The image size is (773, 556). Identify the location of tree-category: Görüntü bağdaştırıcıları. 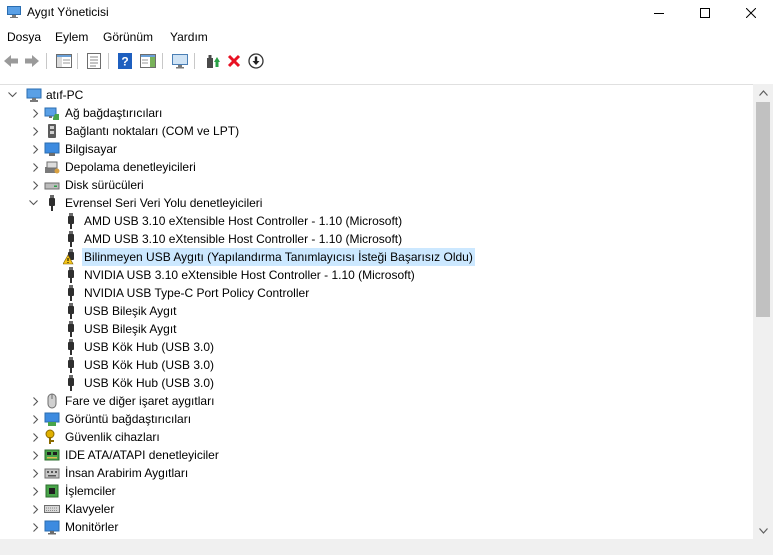
(376, 419).